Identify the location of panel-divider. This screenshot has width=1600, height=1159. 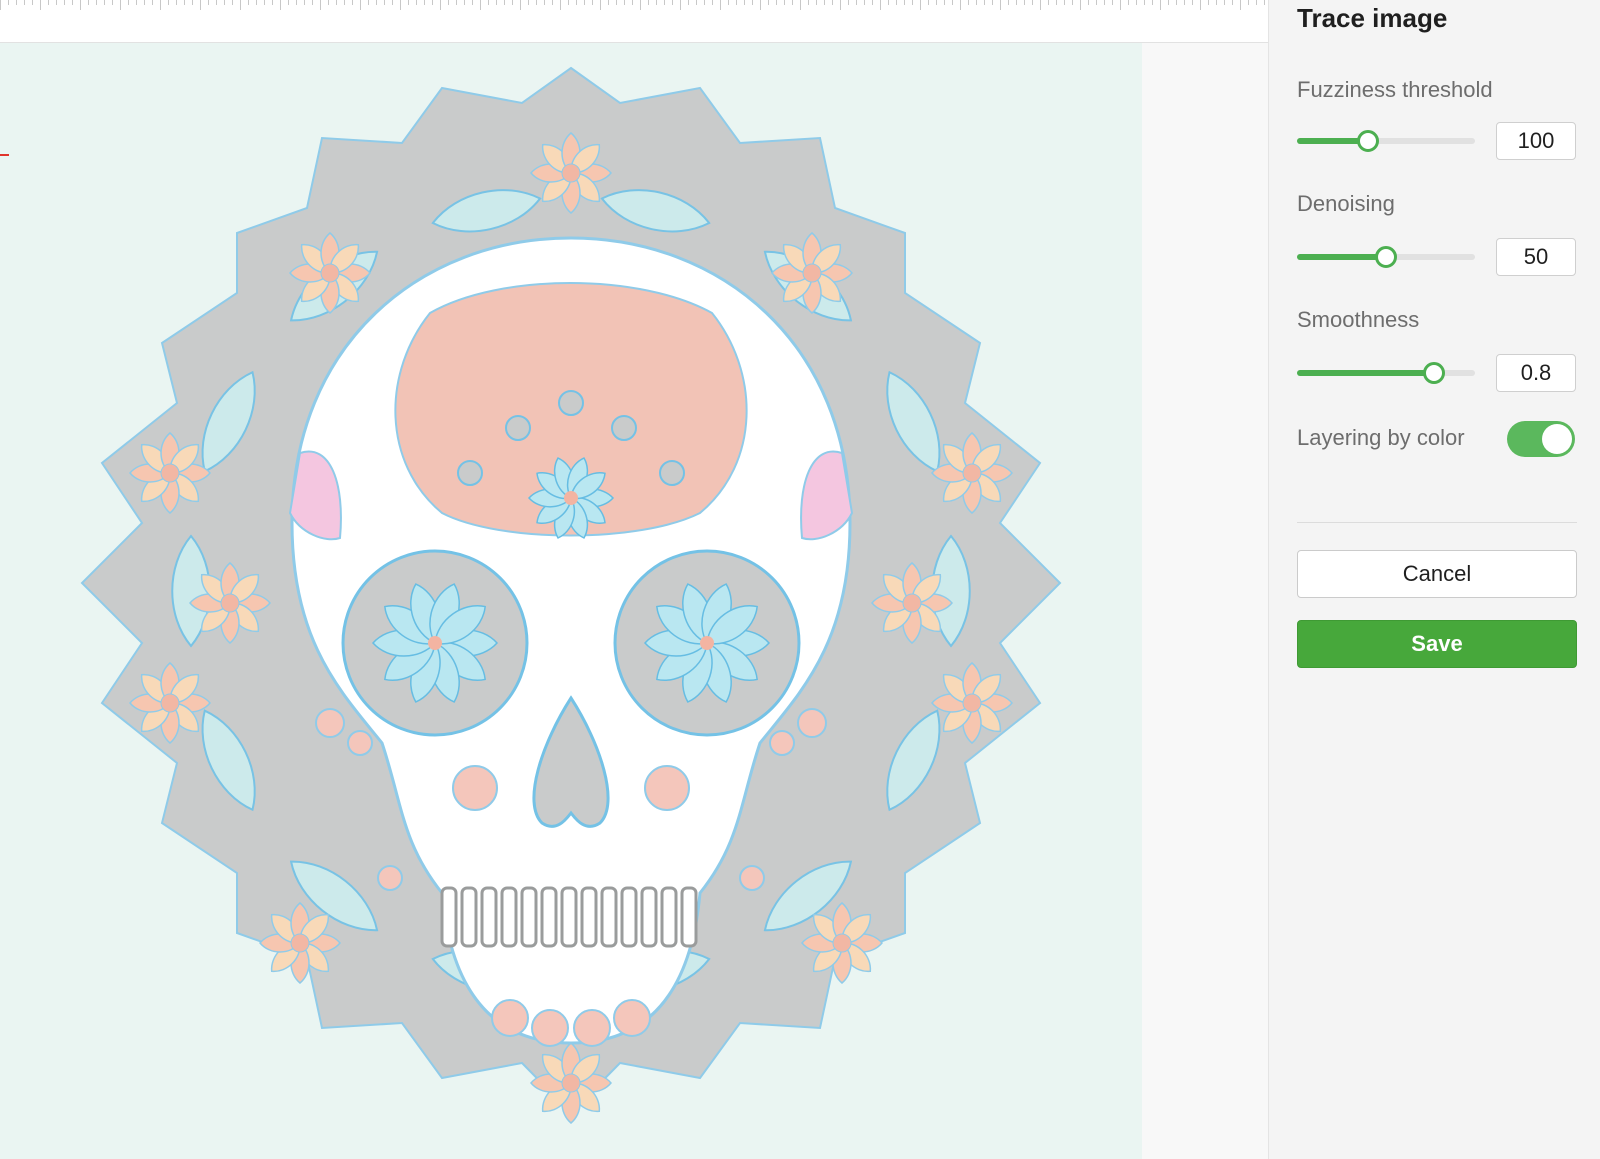
(1437, 522).